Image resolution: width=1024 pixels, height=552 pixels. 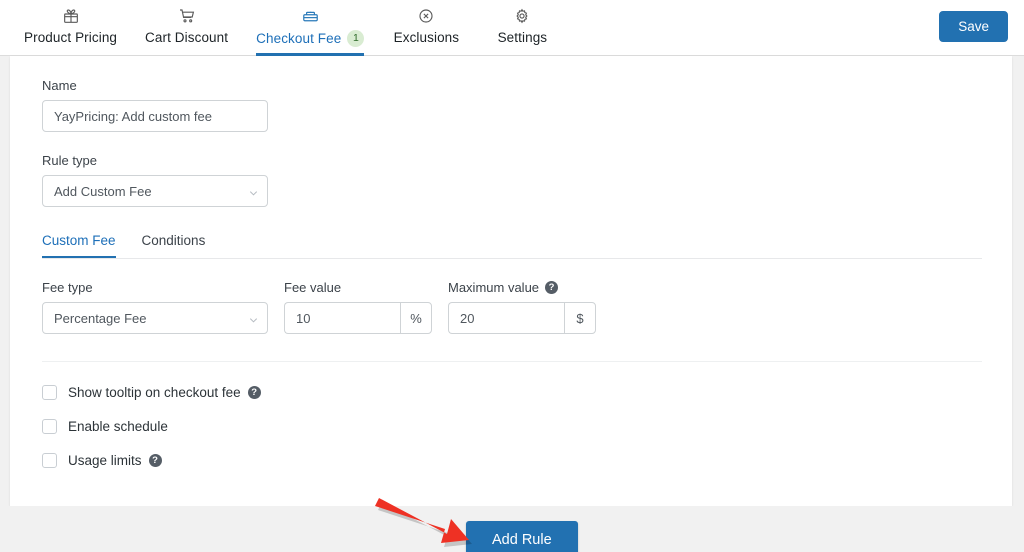 I want to click on enable-schedule-checkbox, so click(x=49, y=426).